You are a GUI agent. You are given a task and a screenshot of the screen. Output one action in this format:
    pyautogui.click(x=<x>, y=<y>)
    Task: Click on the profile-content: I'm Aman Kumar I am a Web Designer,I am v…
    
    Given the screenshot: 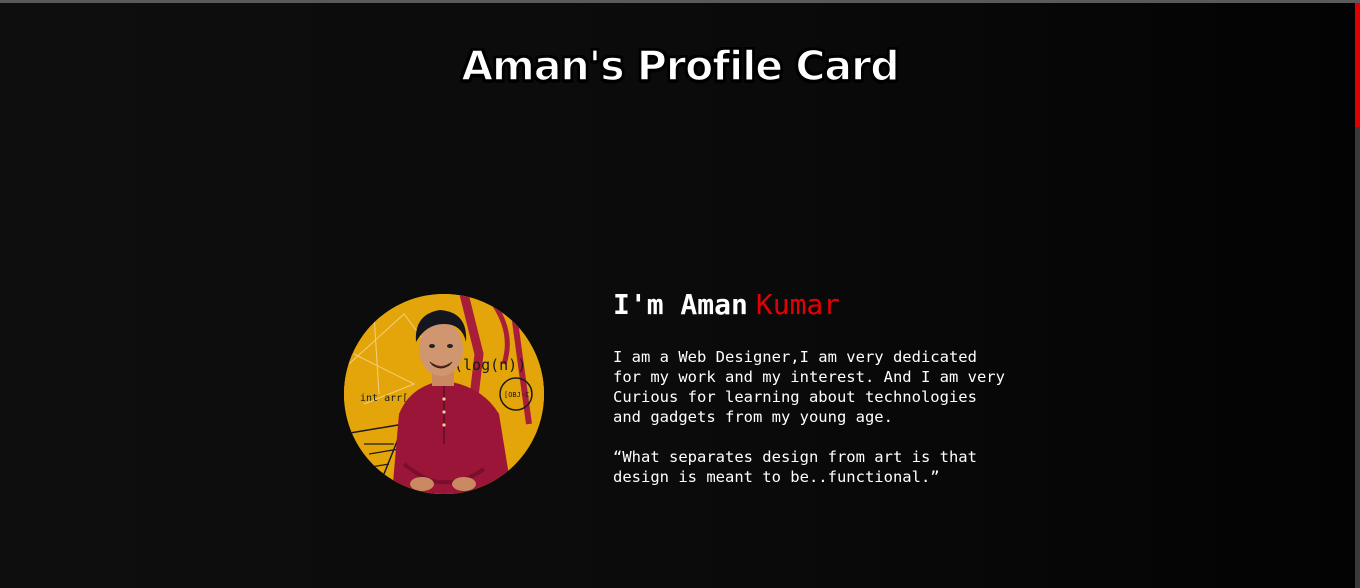 What is the action you would take?
    pyautogui.click(x=813, y=387)
    